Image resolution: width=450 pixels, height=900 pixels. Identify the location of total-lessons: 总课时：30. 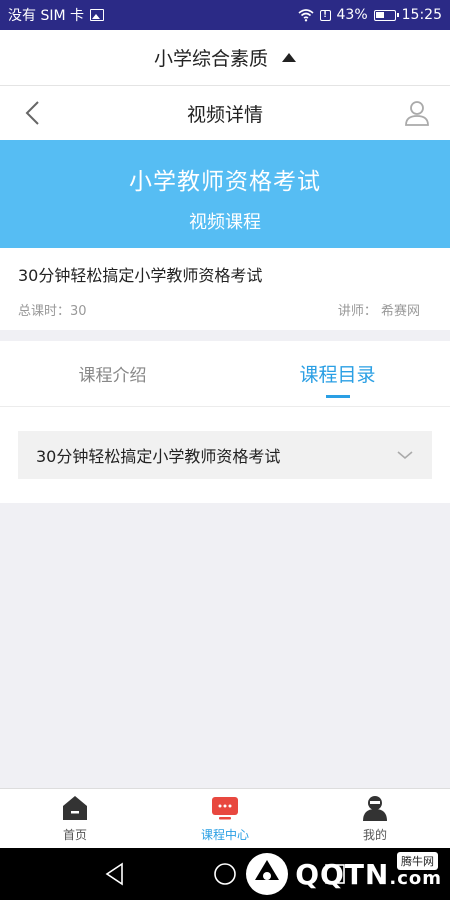
(52, 311).